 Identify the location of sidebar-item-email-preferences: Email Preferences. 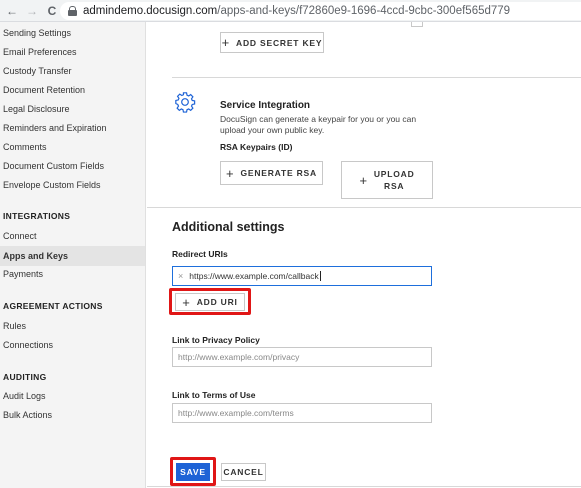
(40, 52).